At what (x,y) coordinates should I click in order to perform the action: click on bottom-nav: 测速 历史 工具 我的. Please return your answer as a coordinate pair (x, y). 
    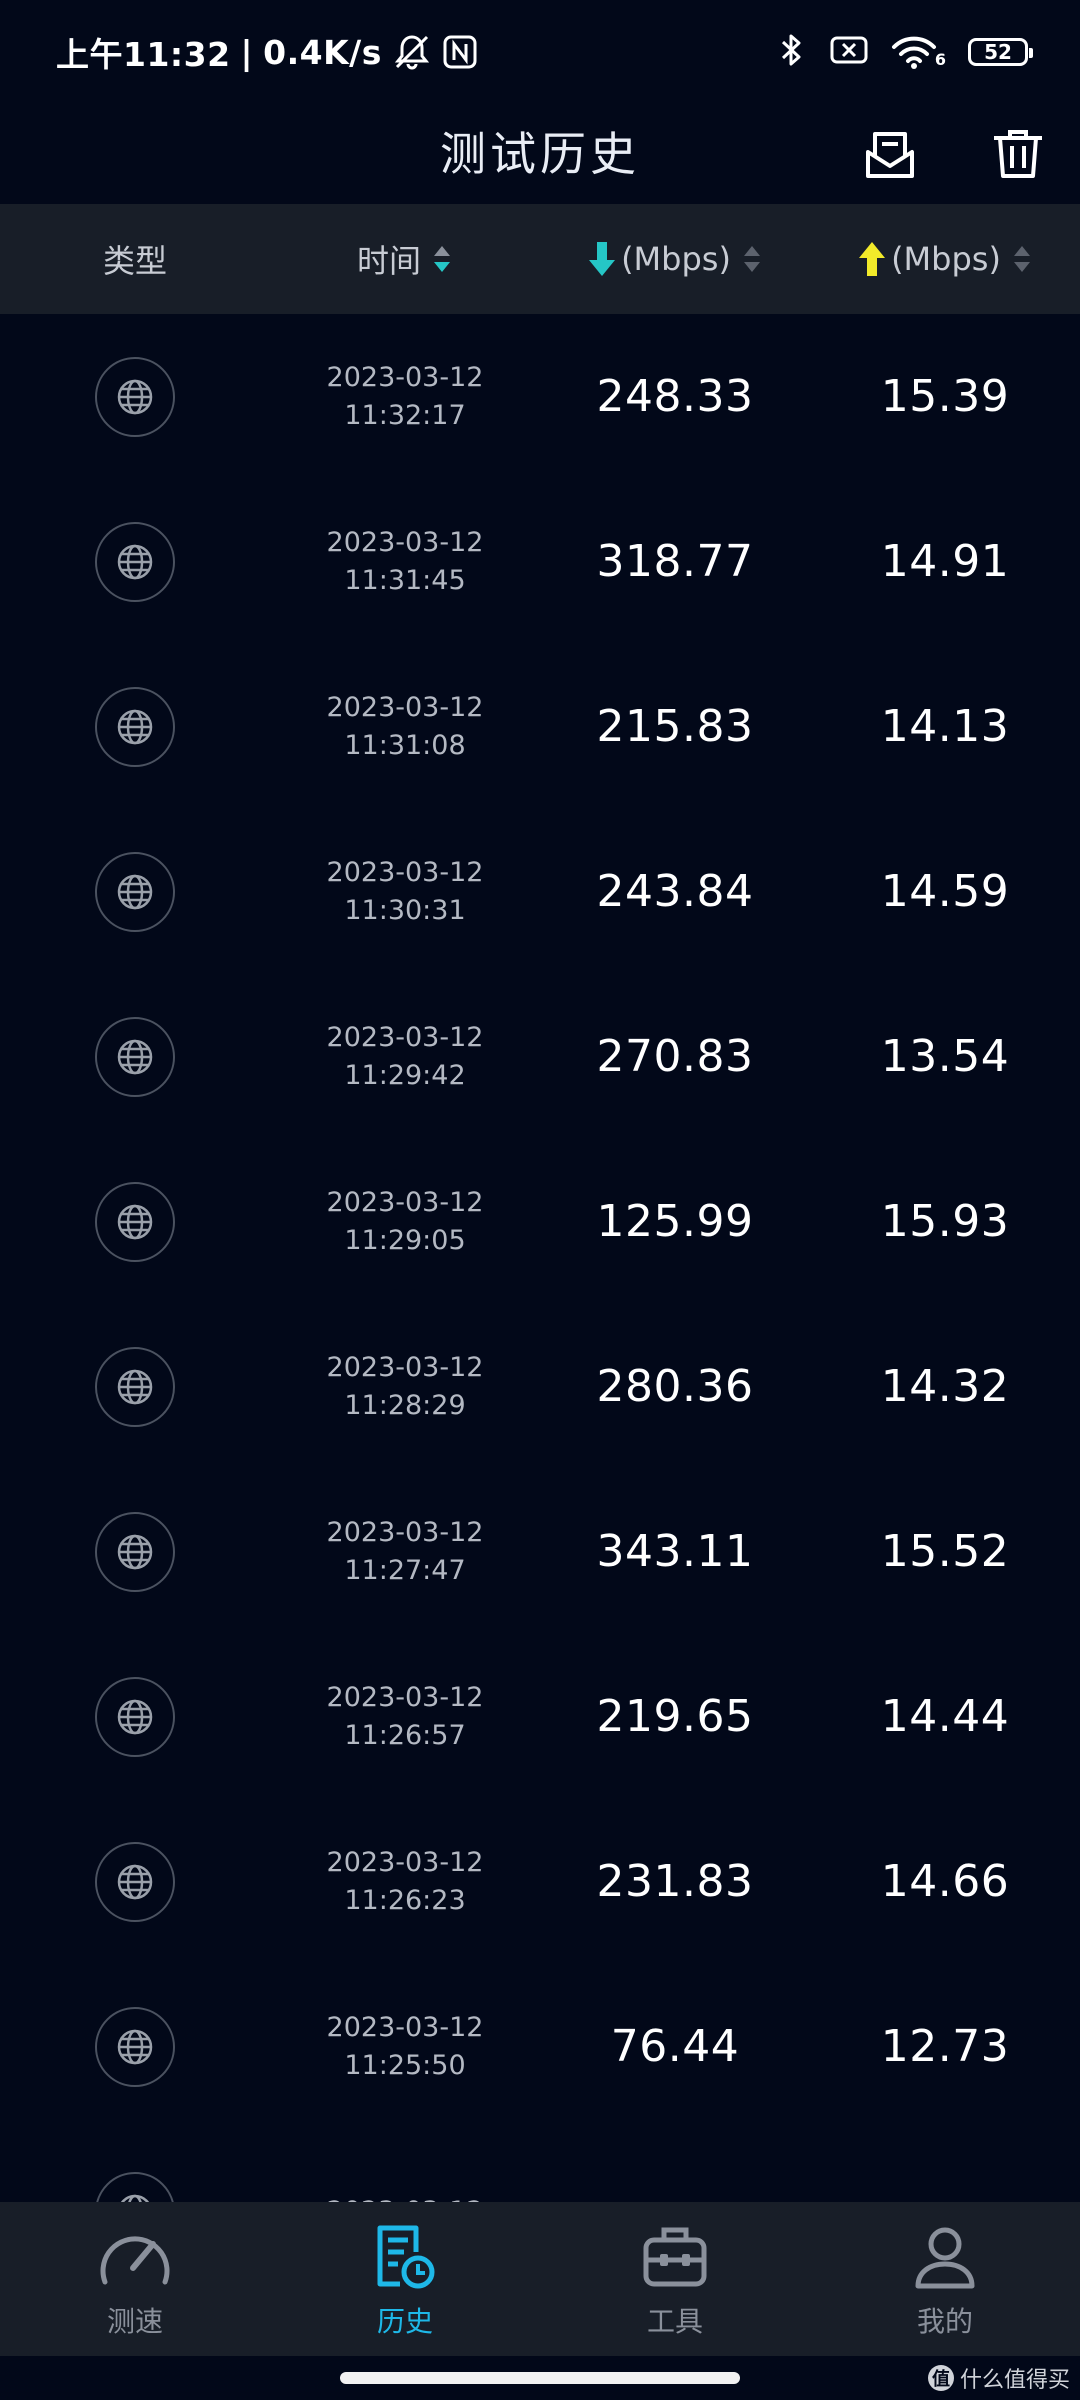
    Looking at the image, I should click on (540, 2279).